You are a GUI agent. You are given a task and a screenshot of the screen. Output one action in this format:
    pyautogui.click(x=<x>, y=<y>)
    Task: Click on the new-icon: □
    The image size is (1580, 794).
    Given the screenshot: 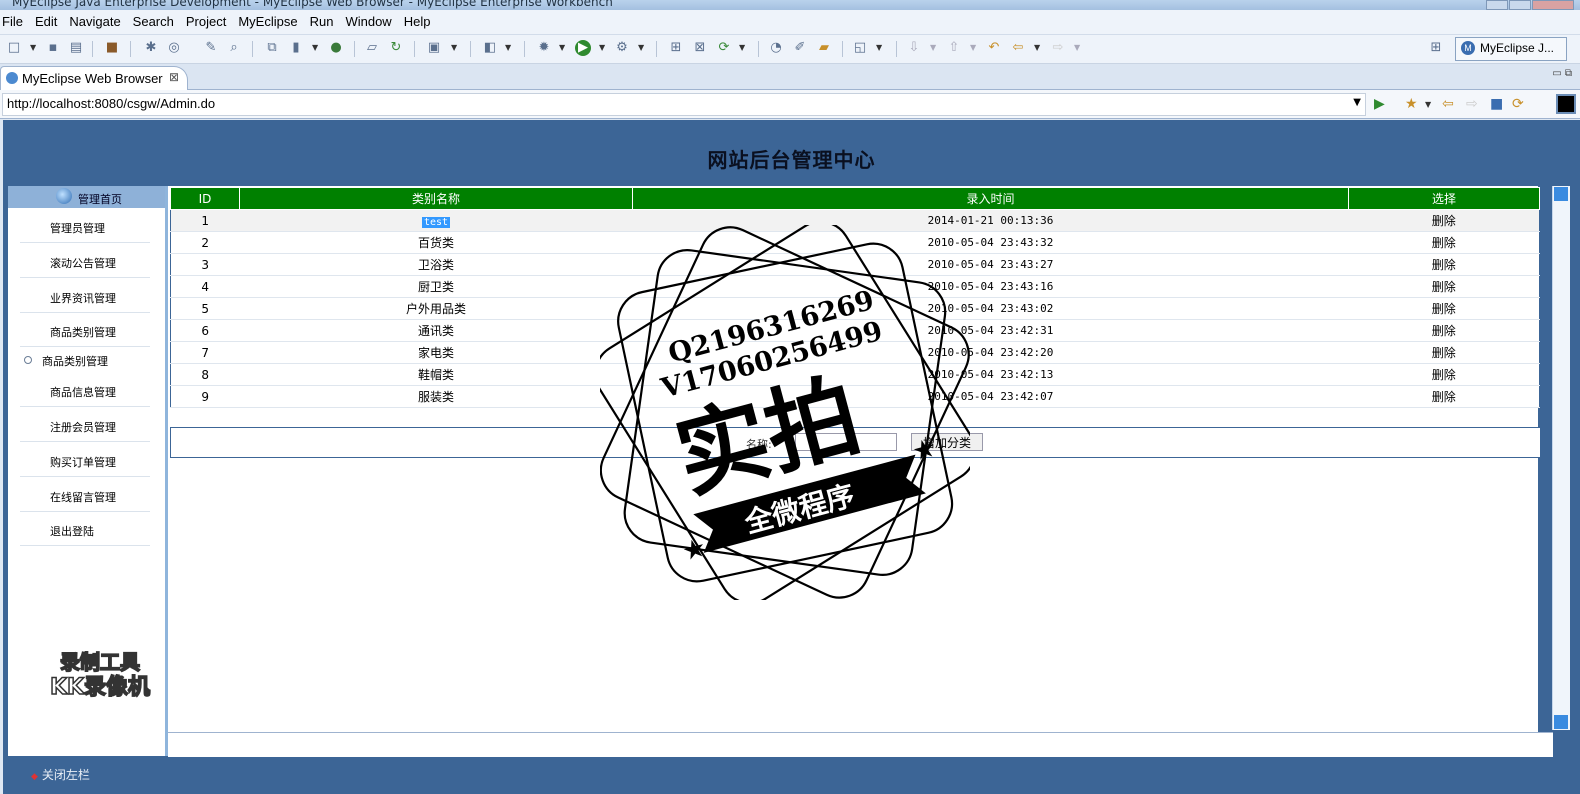 What is the action you would take?
    pyautogui.click(x=14, y=48)
    